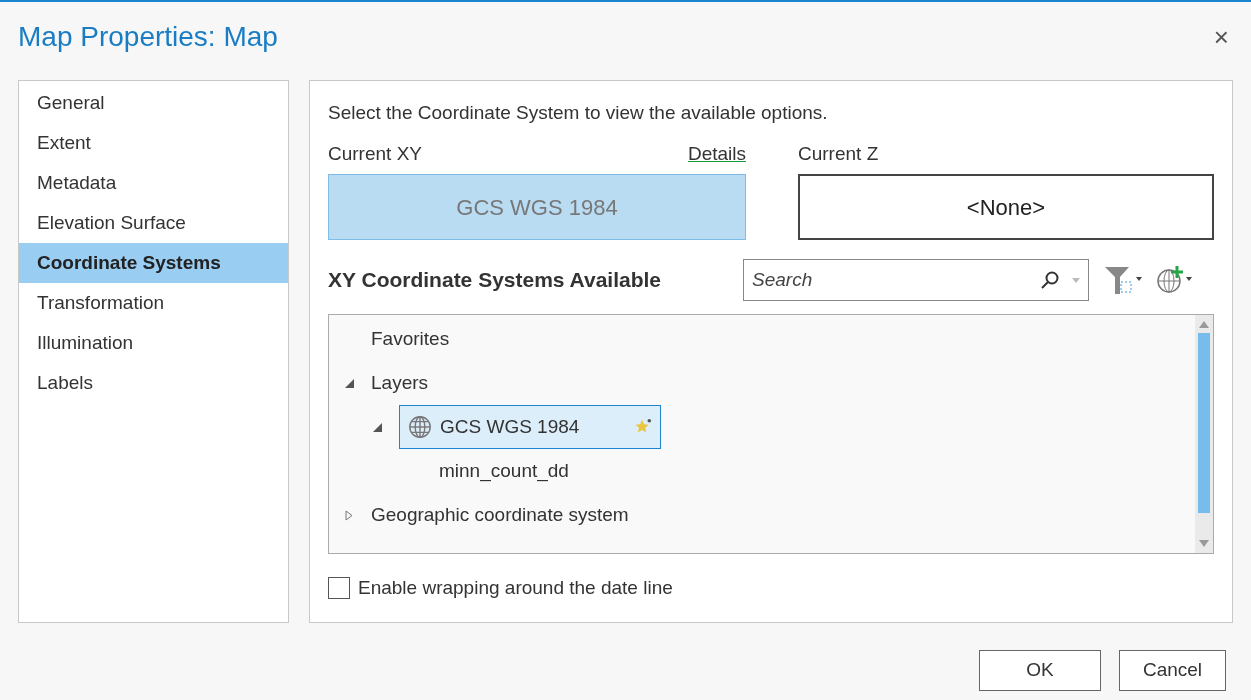 This screenshot has width=1251, height=700. What do you see at coordinates (1006, 207) in the screenshot?
I see `current-z-box: <None>` at bounding box center [1006, 207].